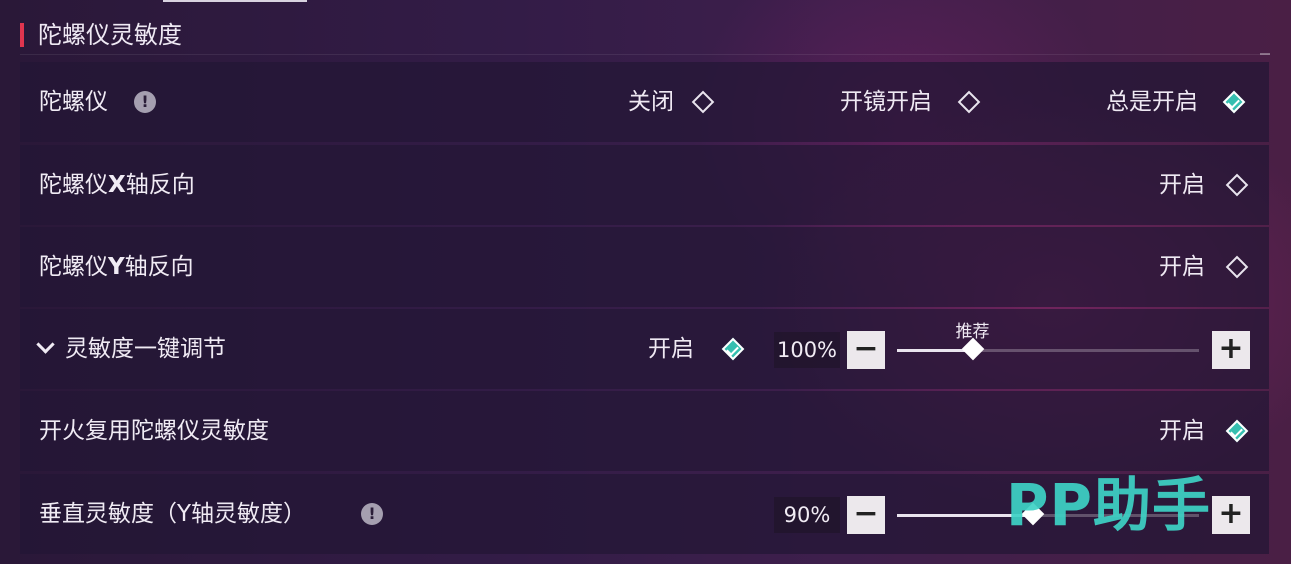  Describe the element at coordinates (671, 349) in the screenshot. I see `quick-adjust-option-label: 开启` at that location.